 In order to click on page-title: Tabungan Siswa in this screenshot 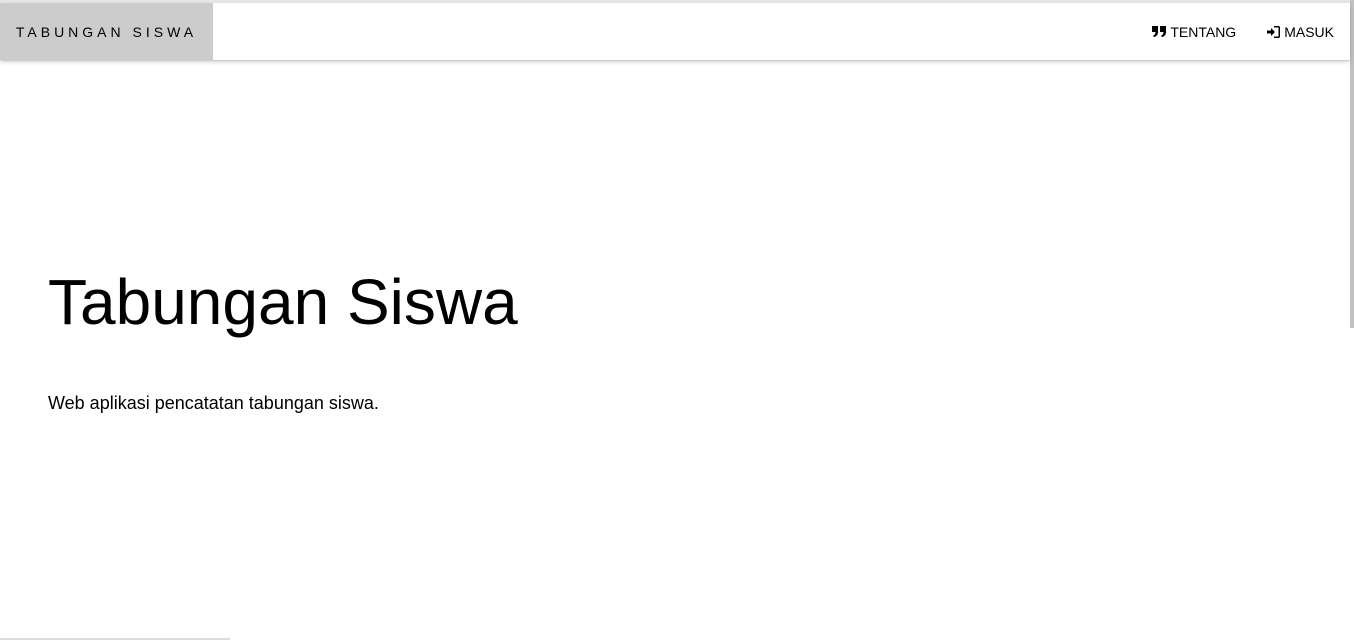, I will do `click(283, 302)`.